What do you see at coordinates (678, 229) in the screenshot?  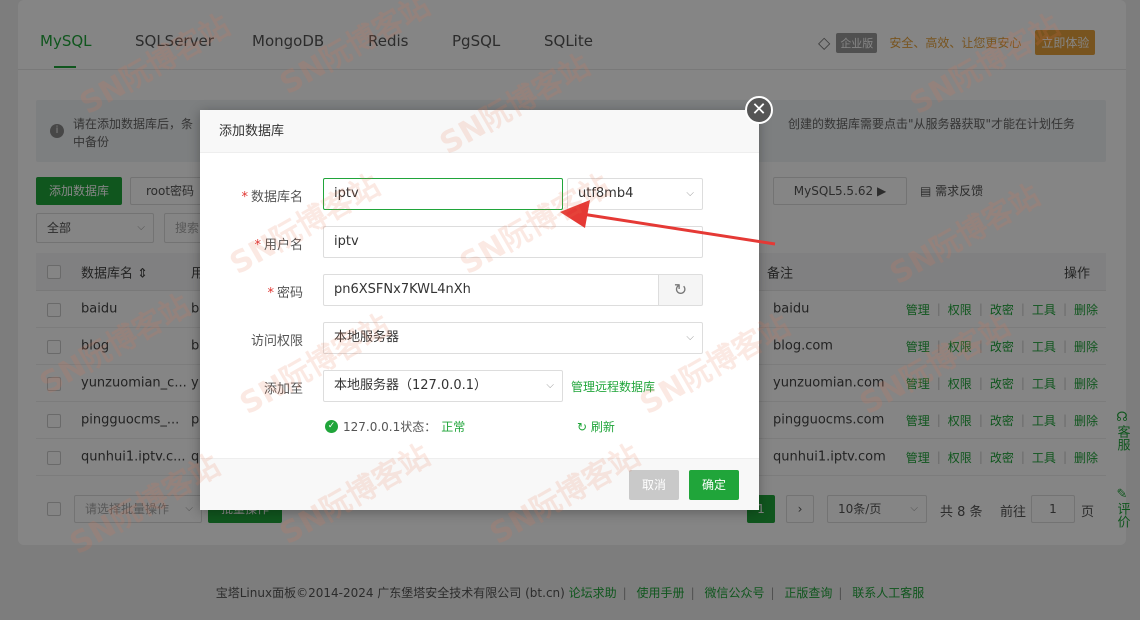 I see `arrow-shaft` at bounding box center [678, 229].